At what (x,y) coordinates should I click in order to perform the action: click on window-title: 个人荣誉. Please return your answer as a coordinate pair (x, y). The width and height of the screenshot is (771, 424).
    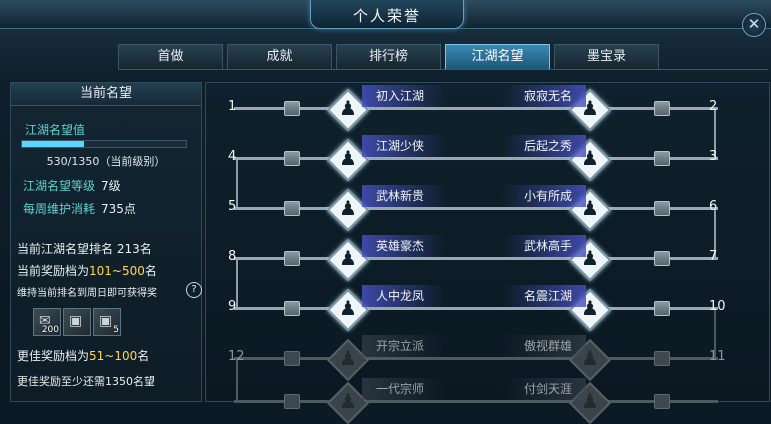
    Looking at the image, I should click on (386, 16).